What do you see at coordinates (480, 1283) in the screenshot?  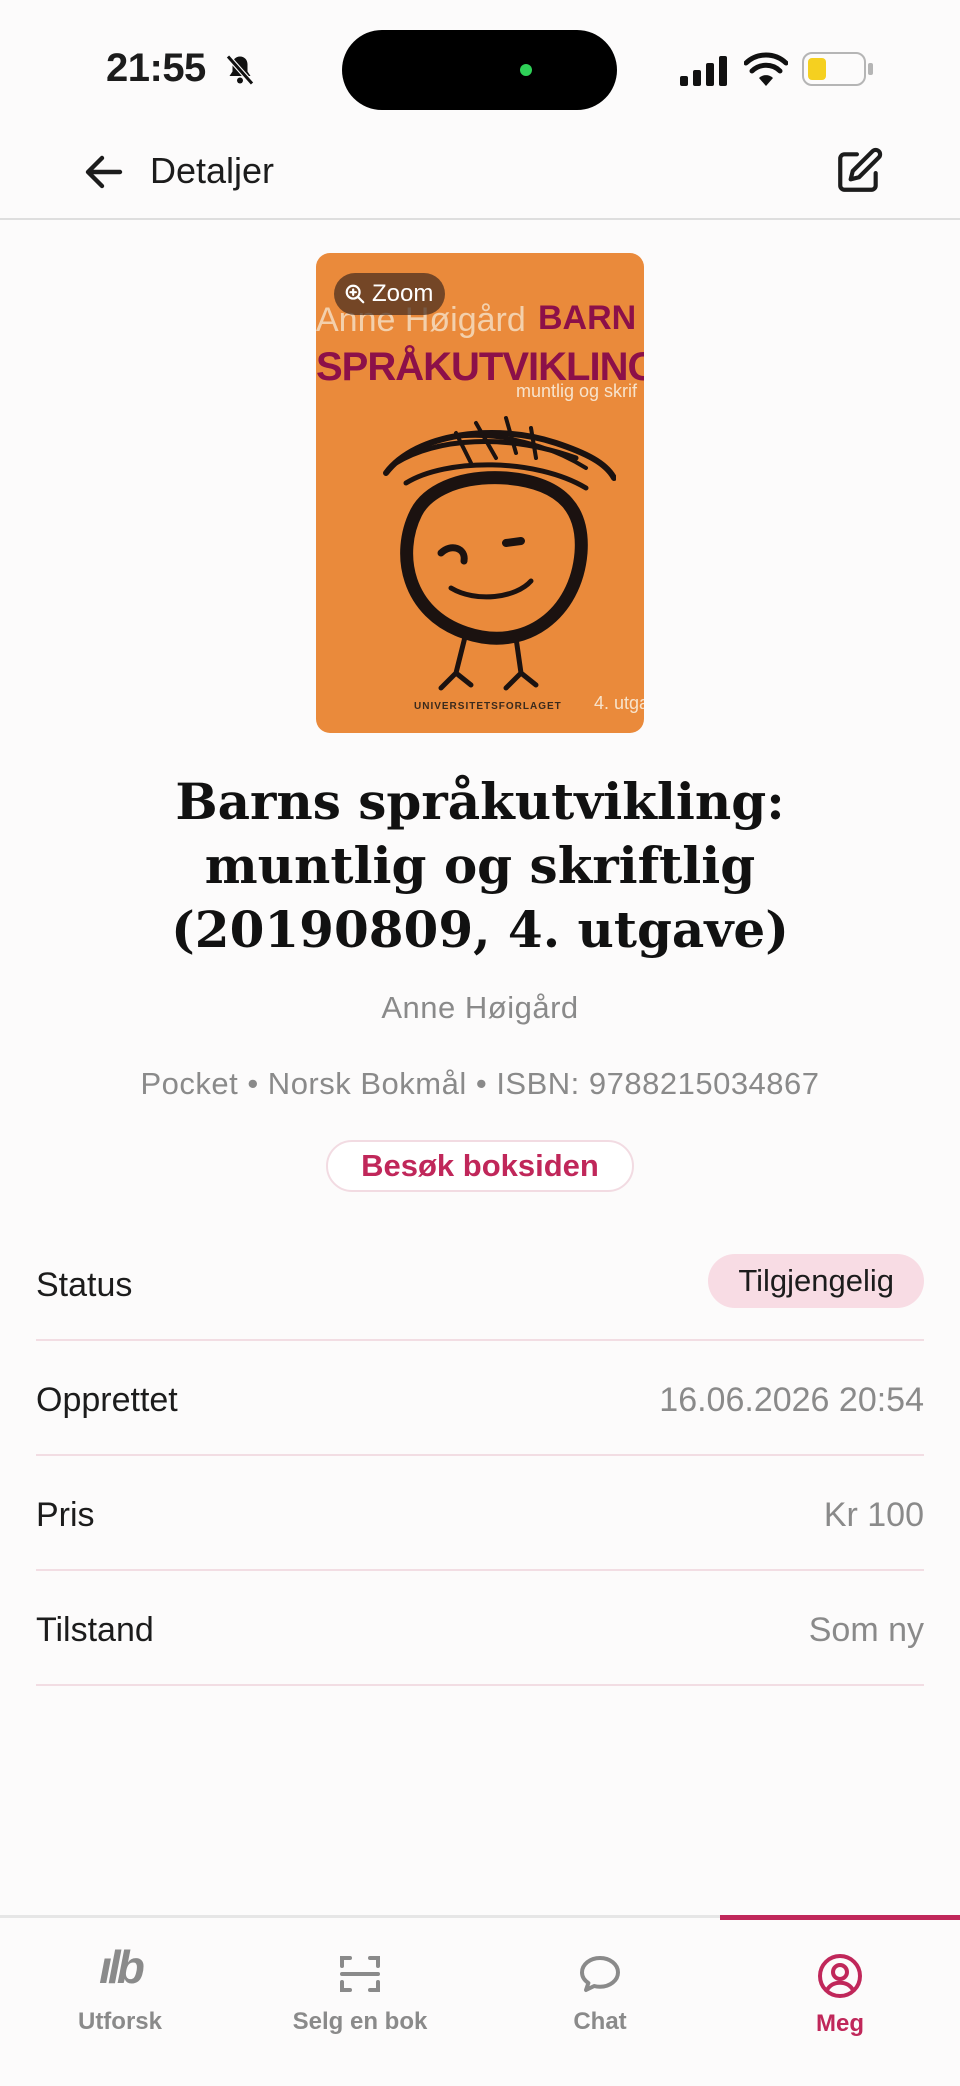 I see `detail-row-status: Status Tilgjengelig` at bounding box center [480, 1283].